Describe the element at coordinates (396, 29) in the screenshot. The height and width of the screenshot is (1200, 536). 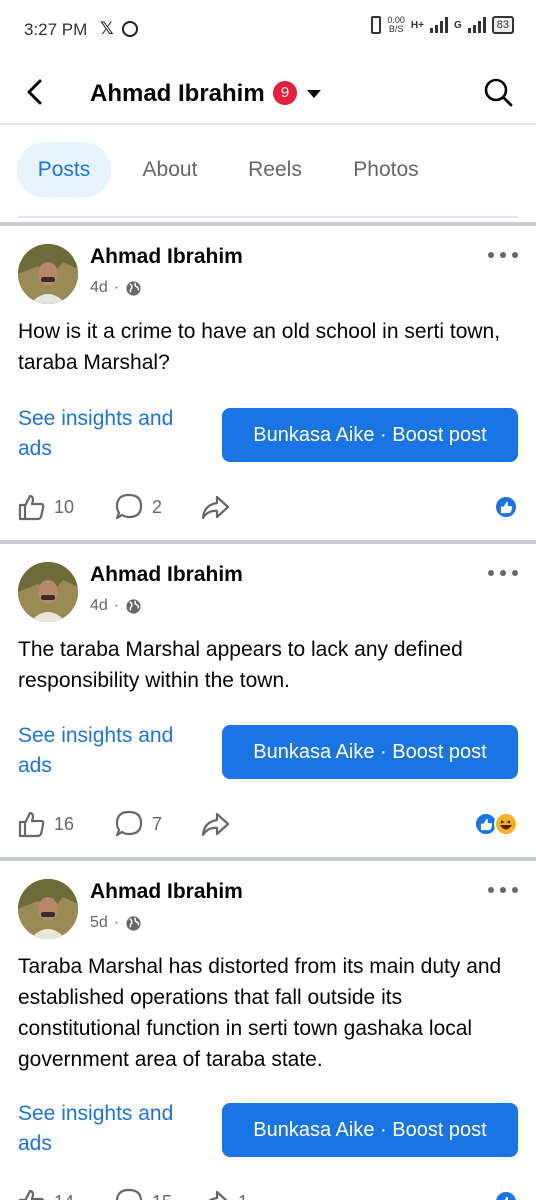
I see `speed-unit: B/S` at that location.